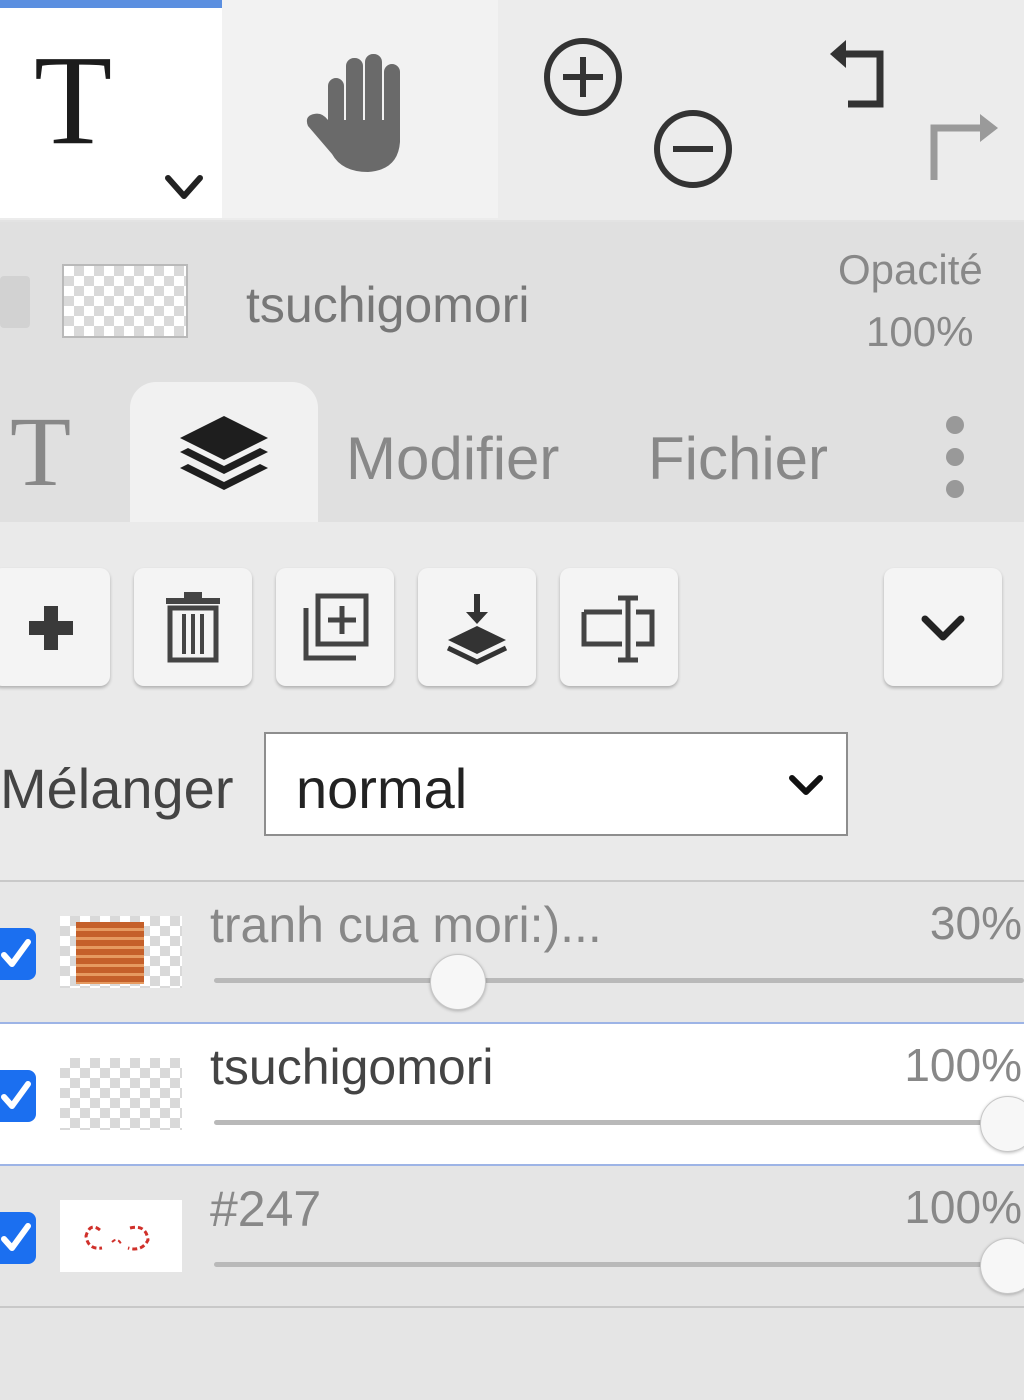 The height and width of the screenshot is (1400, 1024). Describe the element at coordinates (388, 305) in the screenshot. I see `current-layer-name: tsuchigomori` at that location.